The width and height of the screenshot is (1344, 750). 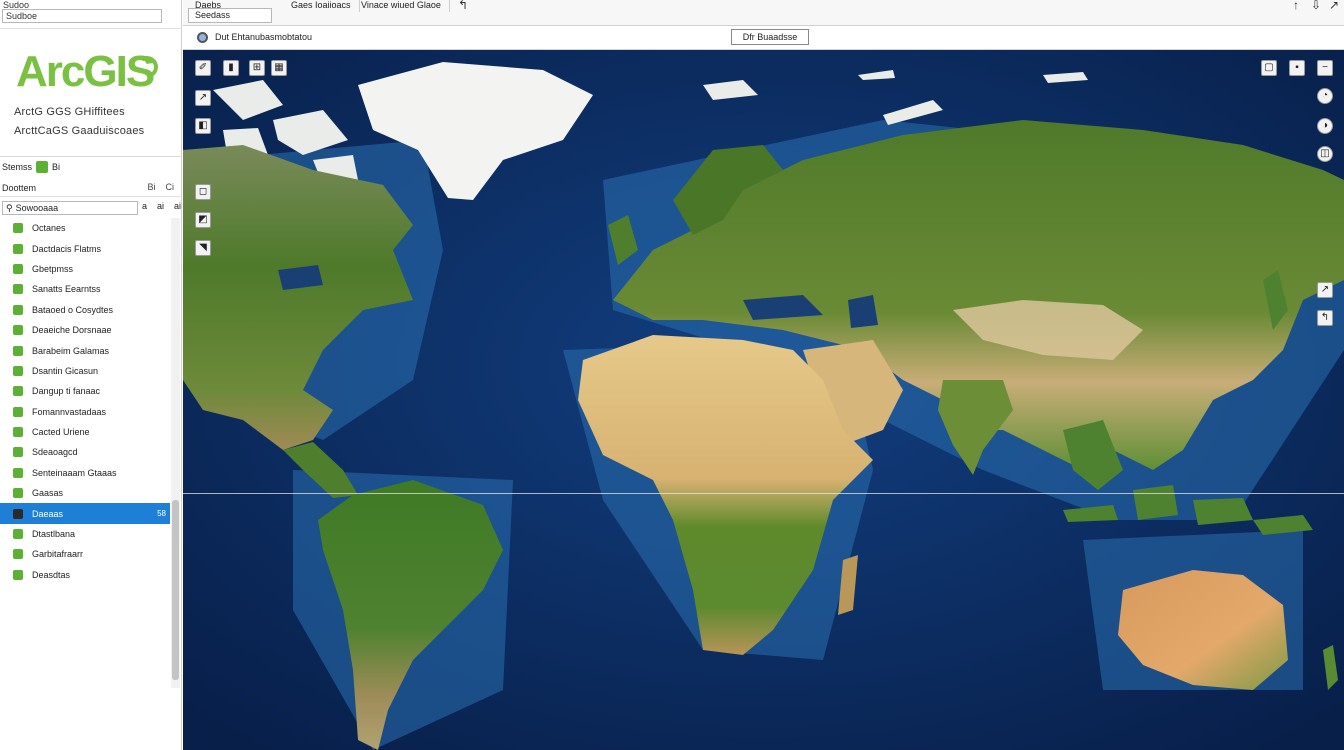 I want to click on download-icon: ⇩, so click(x=1316, y=6).